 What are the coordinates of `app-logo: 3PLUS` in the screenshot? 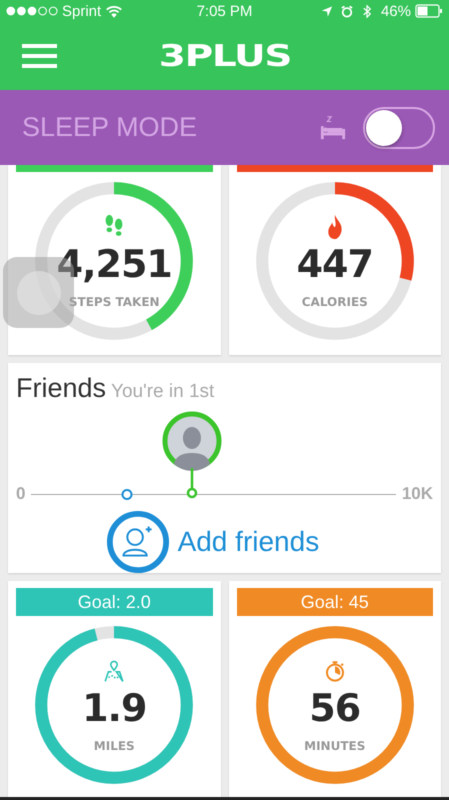 It's located at (224, 56).